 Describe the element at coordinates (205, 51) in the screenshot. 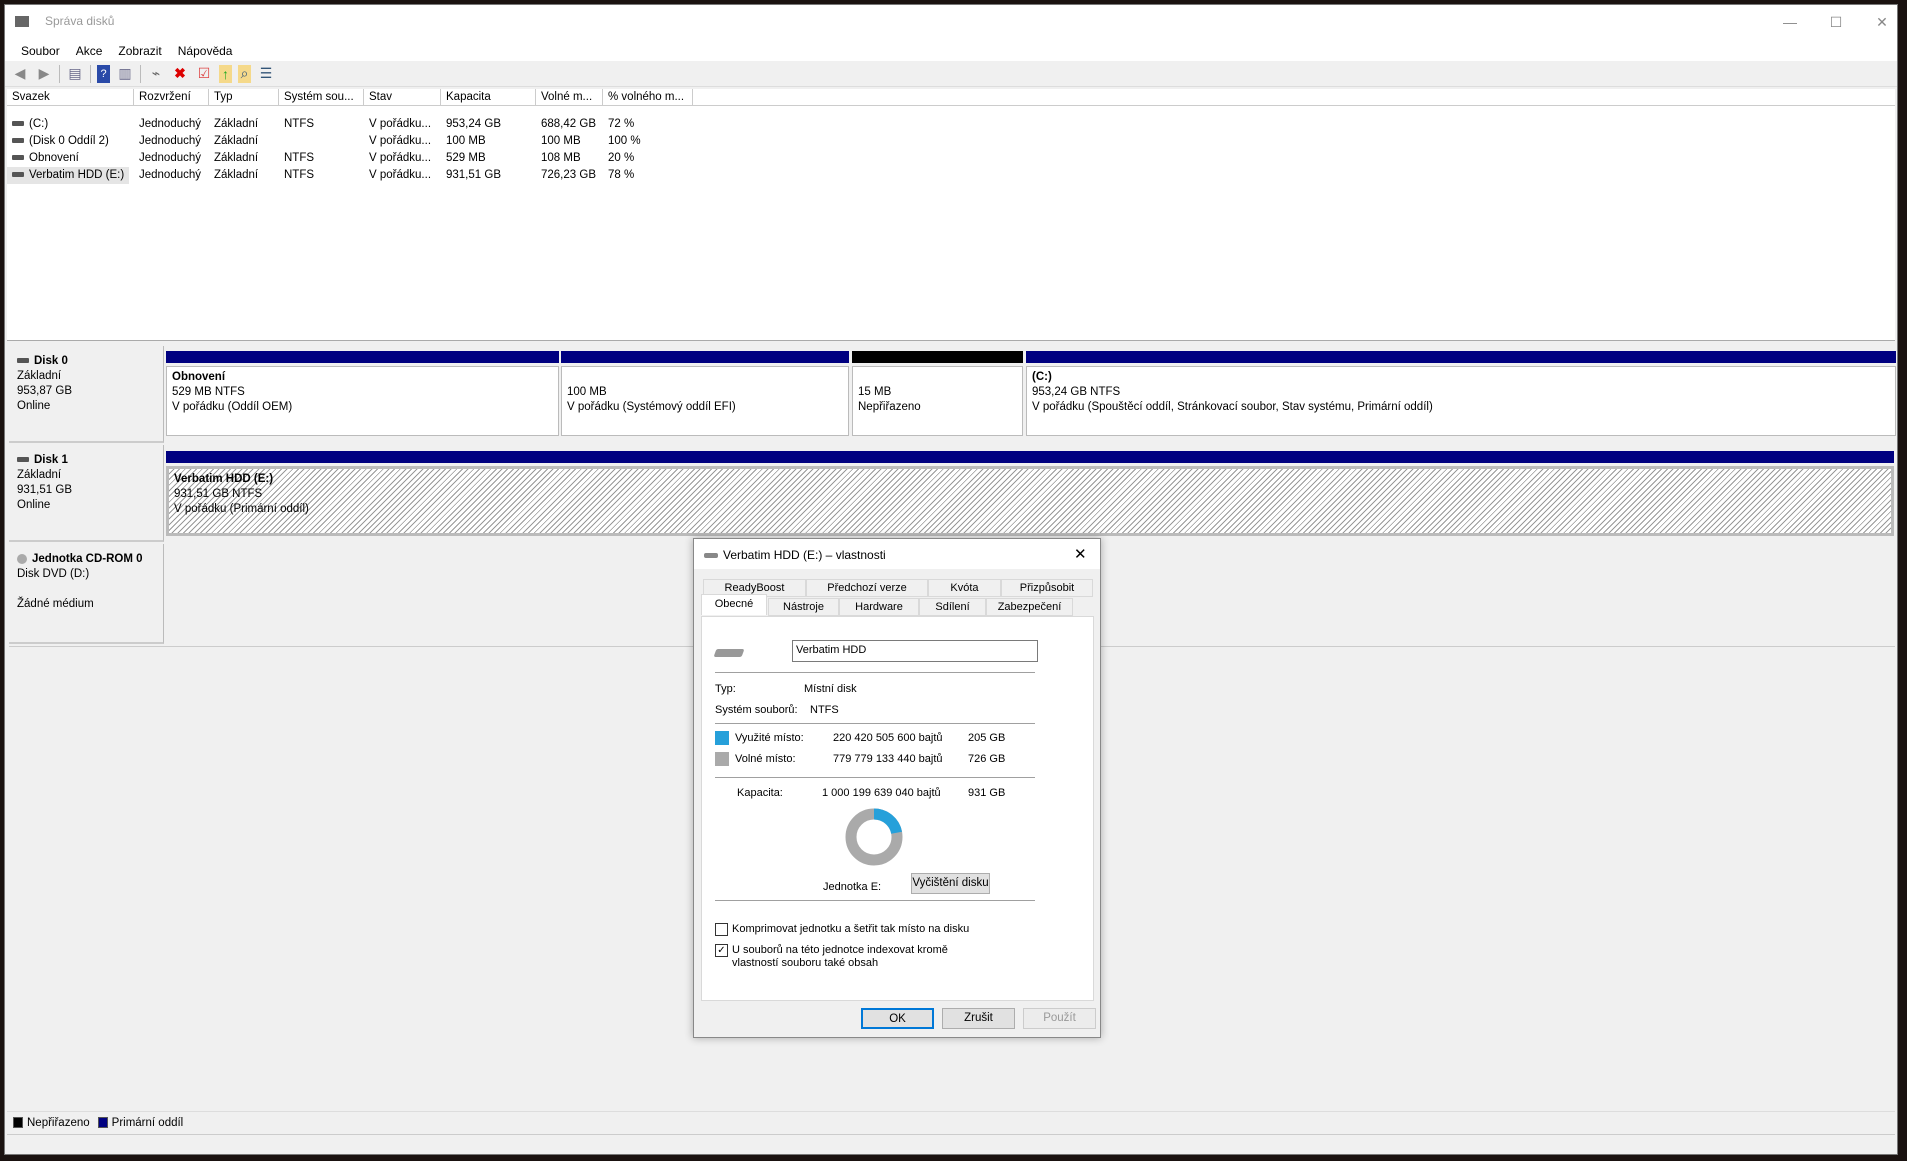

I see `menu-napoveda: Nápověda` at that location.